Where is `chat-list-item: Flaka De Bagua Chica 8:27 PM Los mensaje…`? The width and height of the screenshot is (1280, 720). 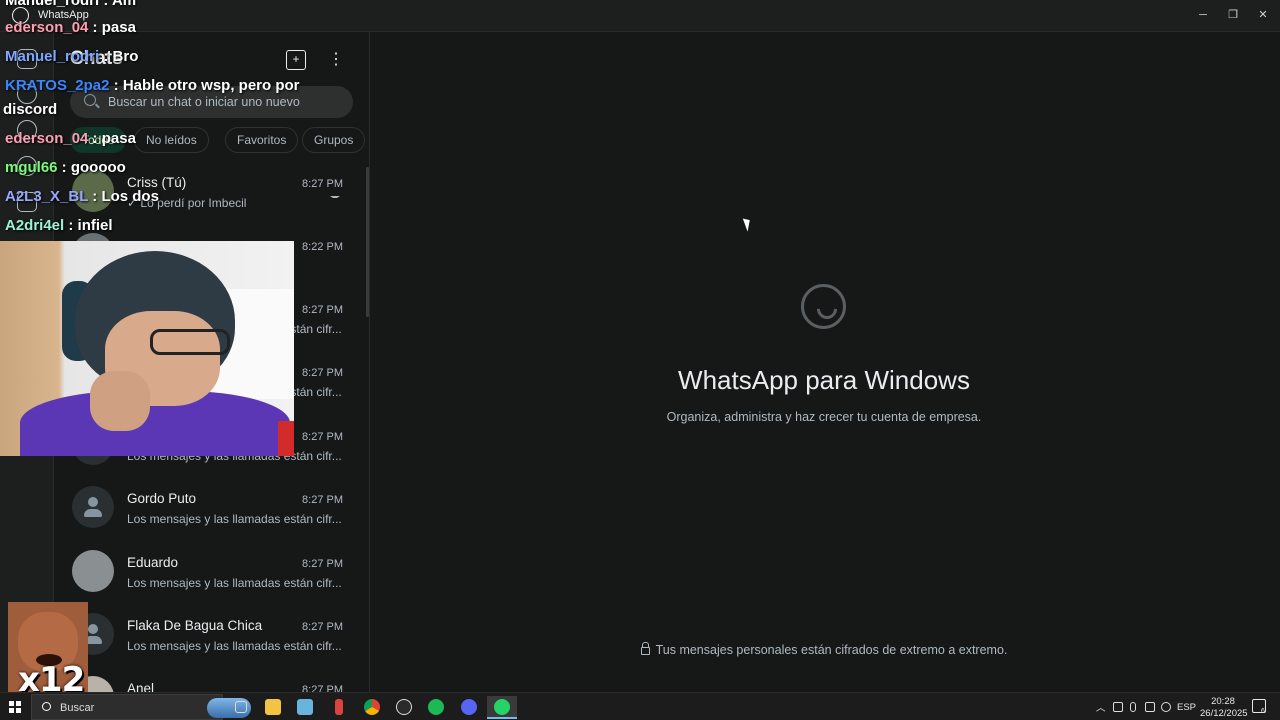
chat-list-item: Flaka De Bagua Chica 8:27 PM Los mensaje… is located at coordinates (211, 638).